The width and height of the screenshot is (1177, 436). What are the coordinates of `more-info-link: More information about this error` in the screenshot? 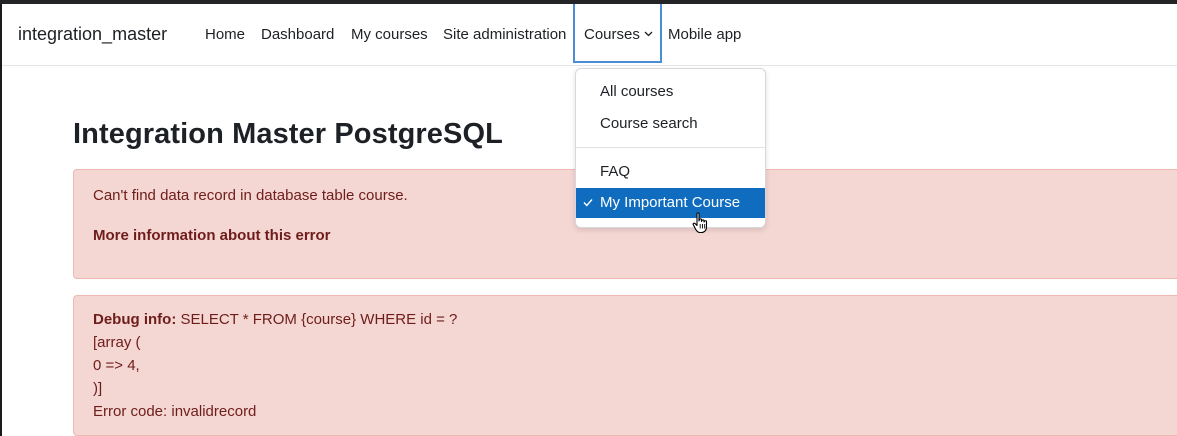 It's located at (212, 235).